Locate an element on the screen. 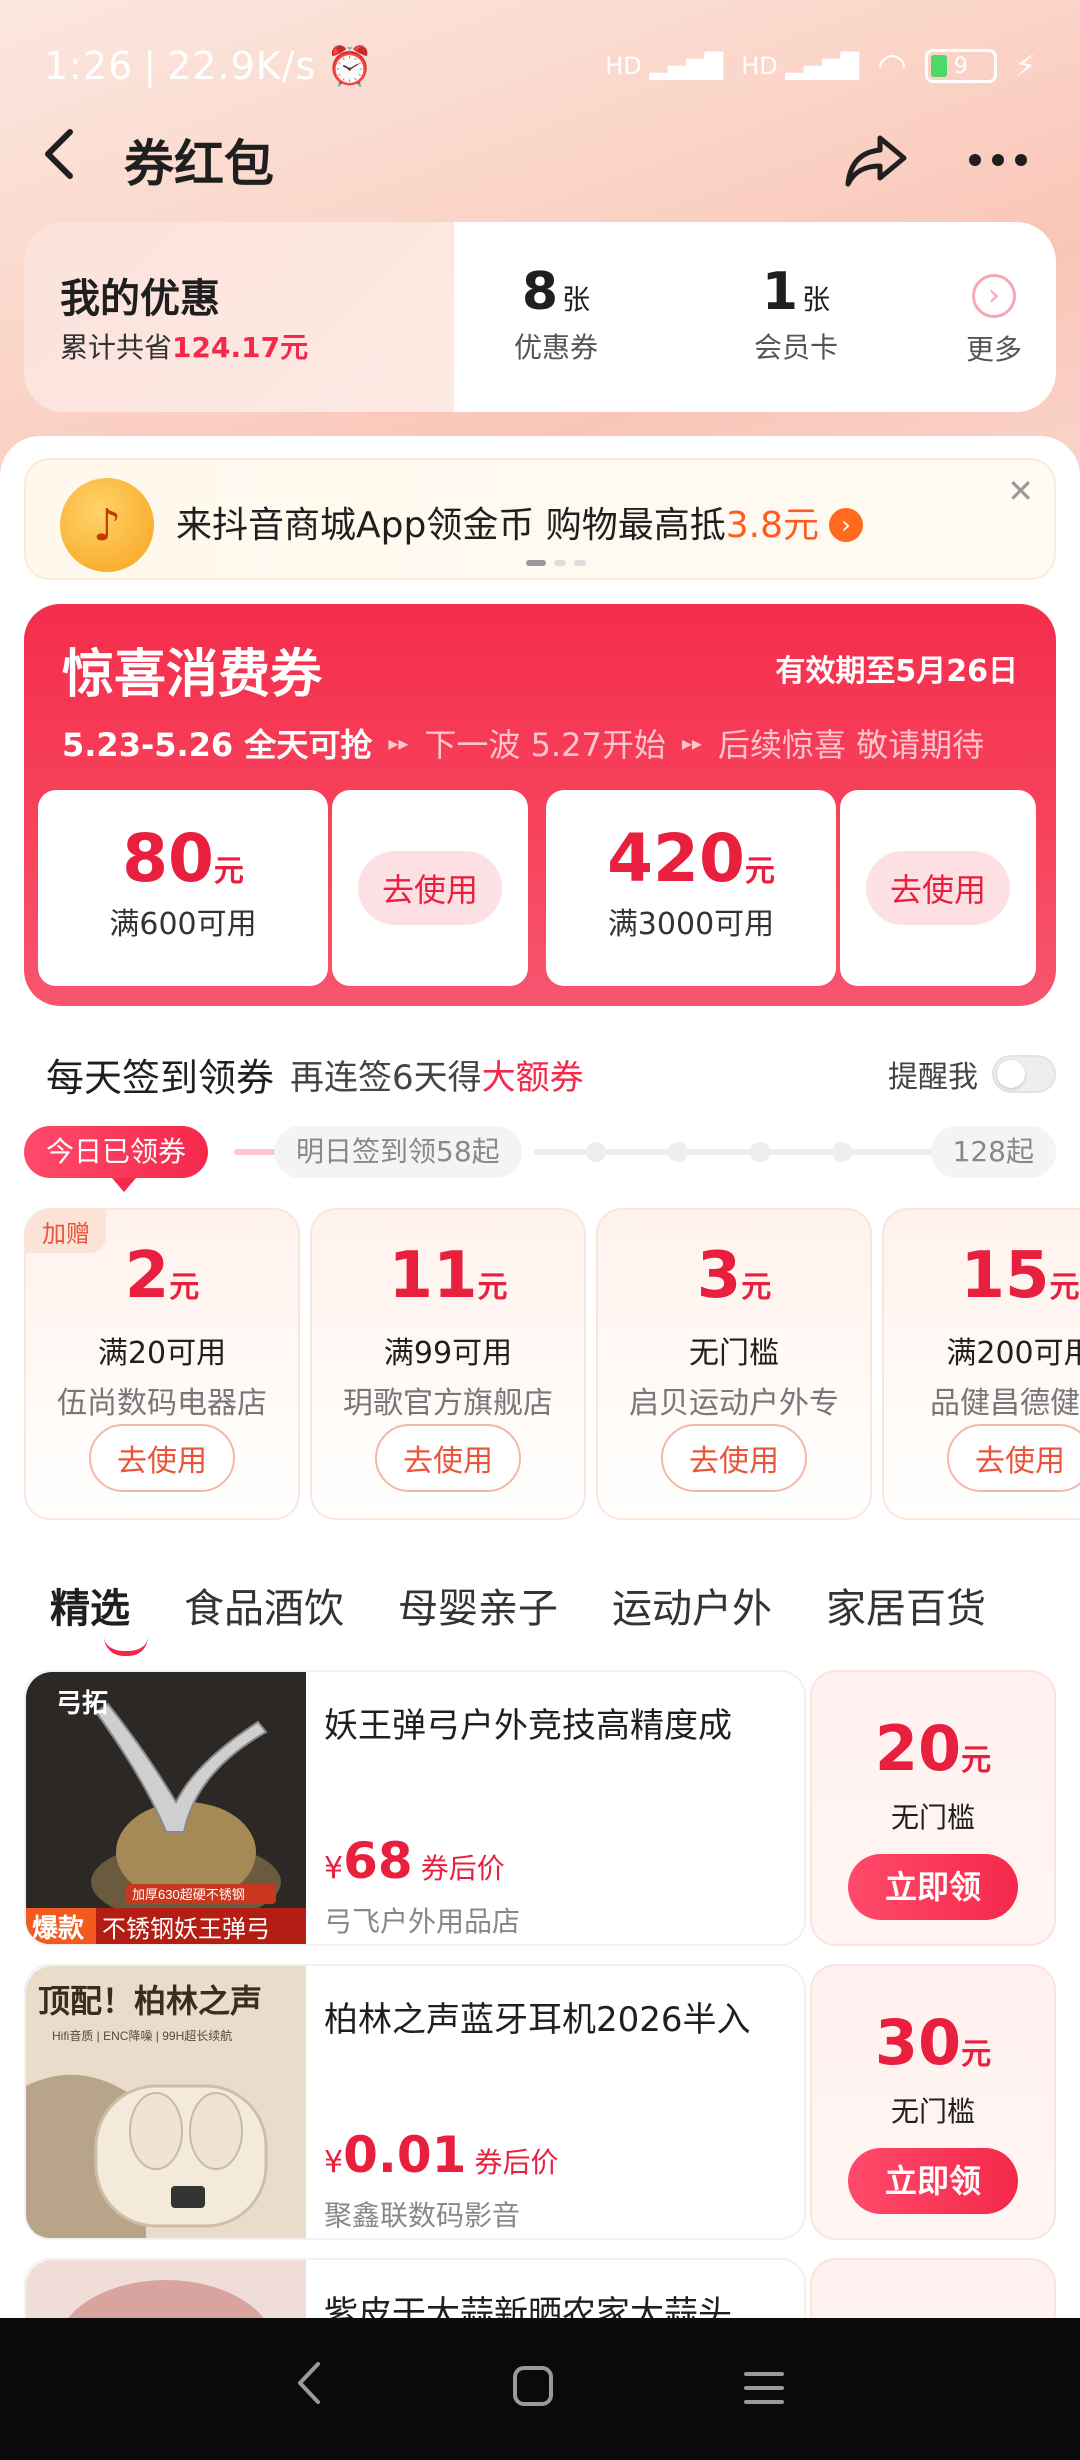 The image size is (1080, 2460). surprise-coupon-1: 80元 满600可用 去使用 is located at coordinates (283, 888).